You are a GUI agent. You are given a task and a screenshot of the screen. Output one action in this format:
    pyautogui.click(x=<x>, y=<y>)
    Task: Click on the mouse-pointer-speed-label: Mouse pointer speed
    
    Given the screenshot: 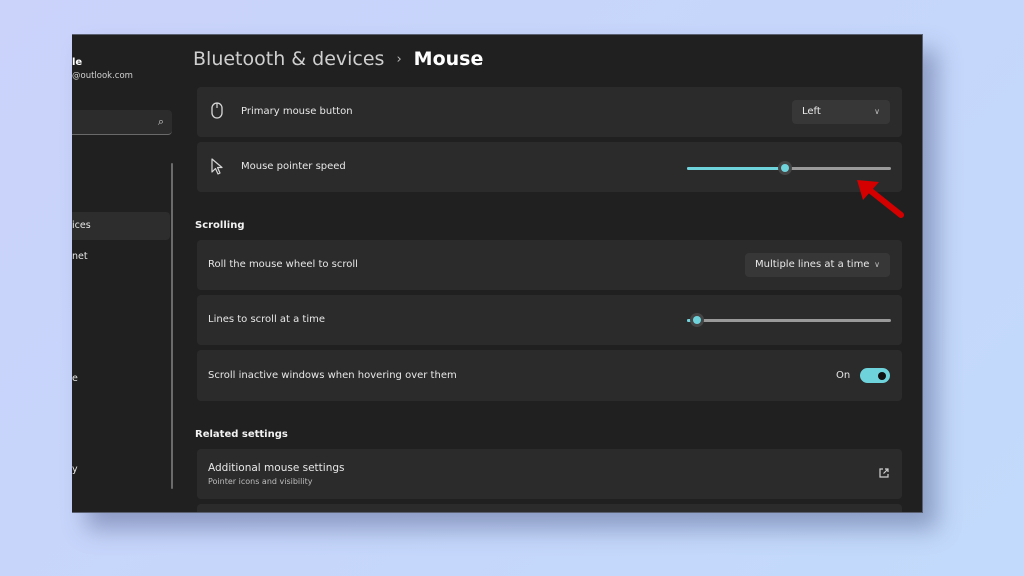 What is the action you would take?
    pyautogui.click(x=293, y=166)
    